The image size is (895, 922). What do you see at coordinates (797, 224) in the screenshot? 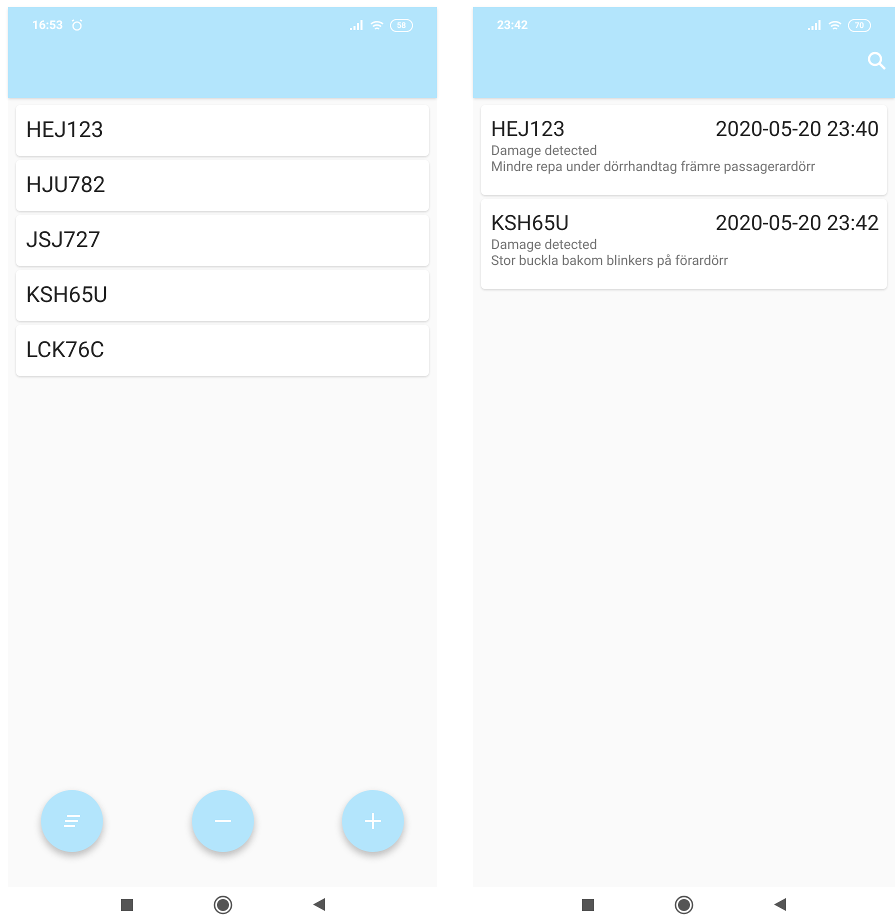
I see `report-timestamp: 2020-05-20 23:42` at bounding box center [797, 224].